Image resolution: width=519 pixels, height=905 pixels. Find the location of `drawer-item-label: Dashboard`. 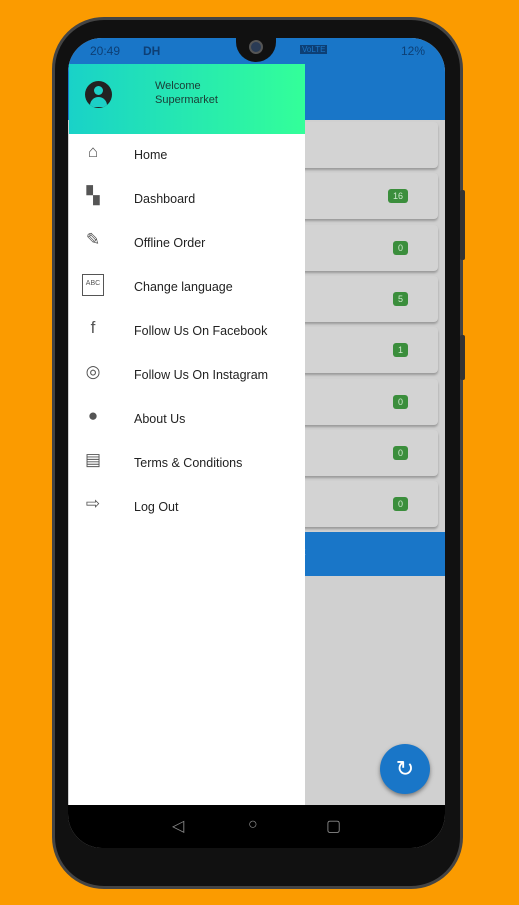

drawer-item-label: Dashboard is located at coordinates (165, 199).